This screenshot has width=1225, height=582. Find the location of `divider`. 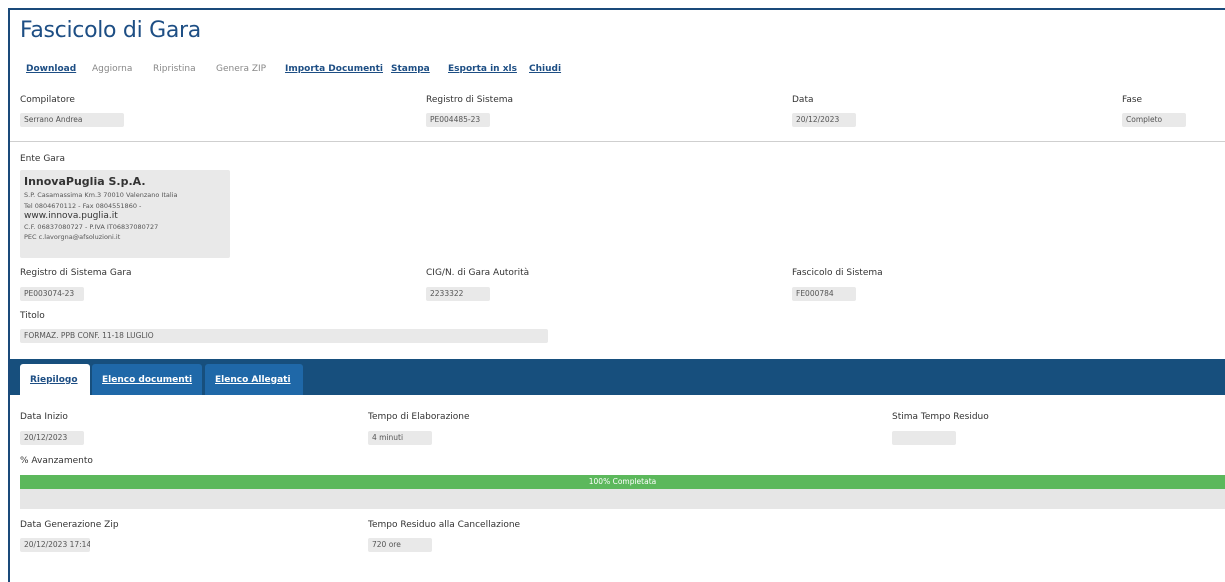

divider is located at coordinates (617, 141).